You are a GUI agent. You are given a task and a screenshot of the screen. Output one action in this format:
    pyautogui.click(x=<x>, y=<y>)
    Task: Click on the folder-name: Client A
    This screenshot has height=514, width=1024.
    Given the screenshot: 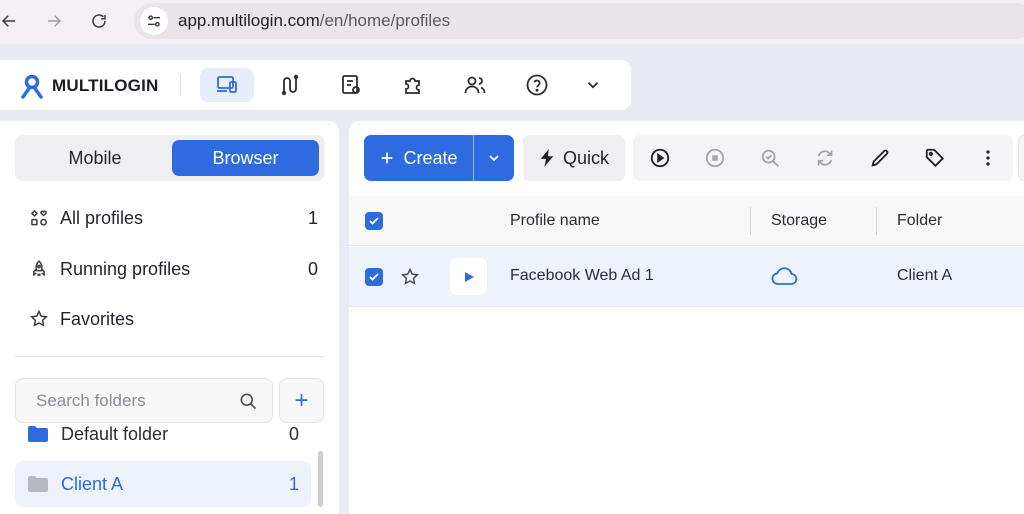 What is the action you would take?
    pyautogui.click(x=92, y=483)
    